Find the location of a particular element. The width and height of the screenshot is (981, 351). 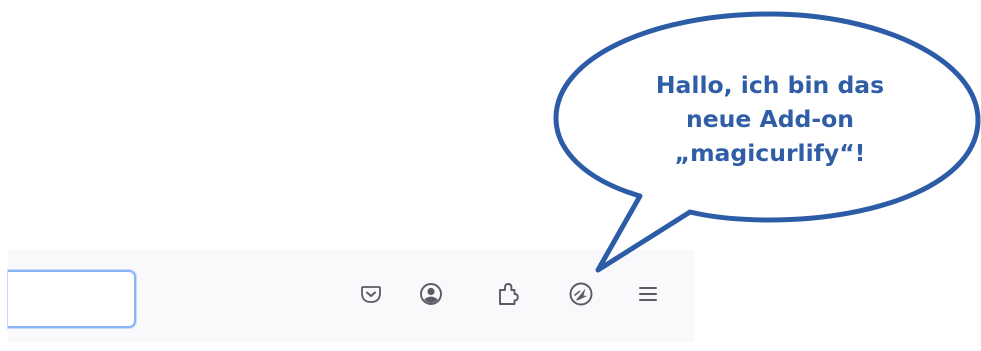

bubble-line: Hallo, ich bin das is located at coordinates (770, 85).